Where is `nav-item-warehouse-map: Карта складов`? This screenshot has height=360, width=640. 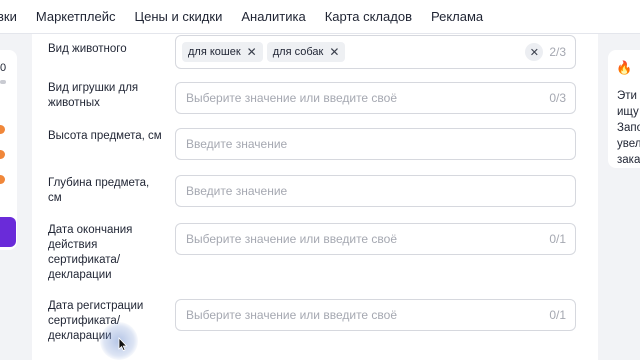
nav-item-warehouse-map: Карта складов is located at coordinates (368, 16).